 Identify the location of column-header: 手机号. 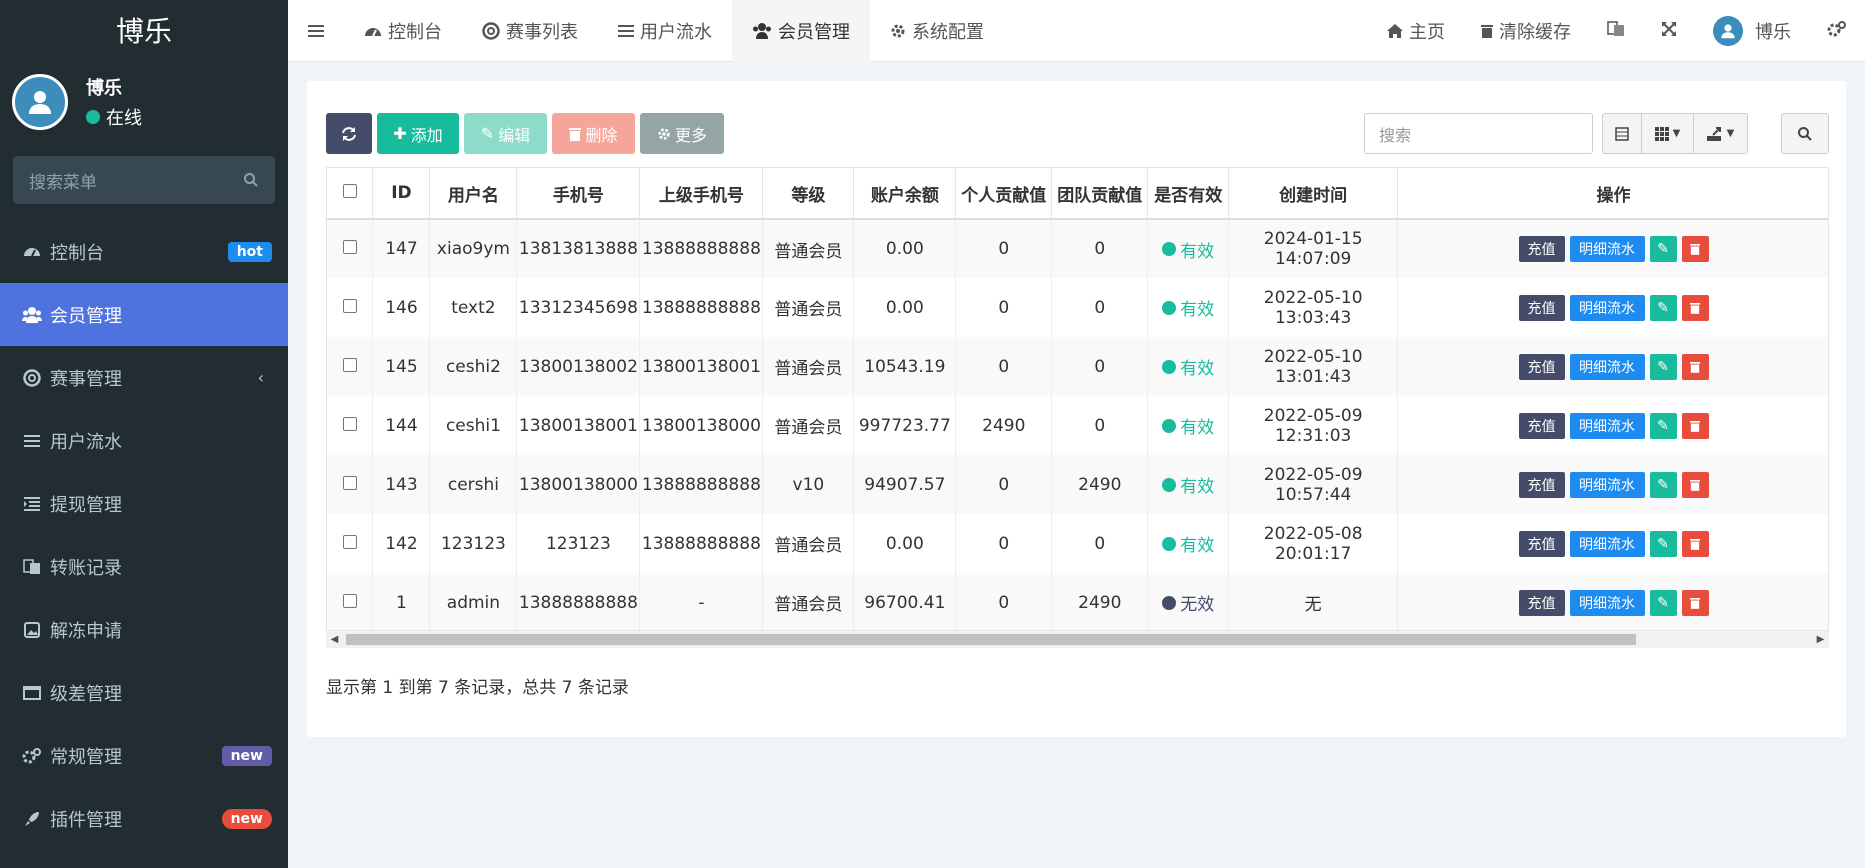
(578, 194).